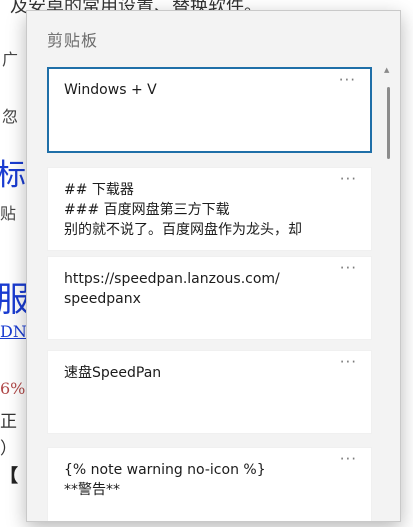  What do you see at coordinates (13, 175) in the screenshot?
I see `doc-heading-fragment: 标` at bounding box center [13, 175].